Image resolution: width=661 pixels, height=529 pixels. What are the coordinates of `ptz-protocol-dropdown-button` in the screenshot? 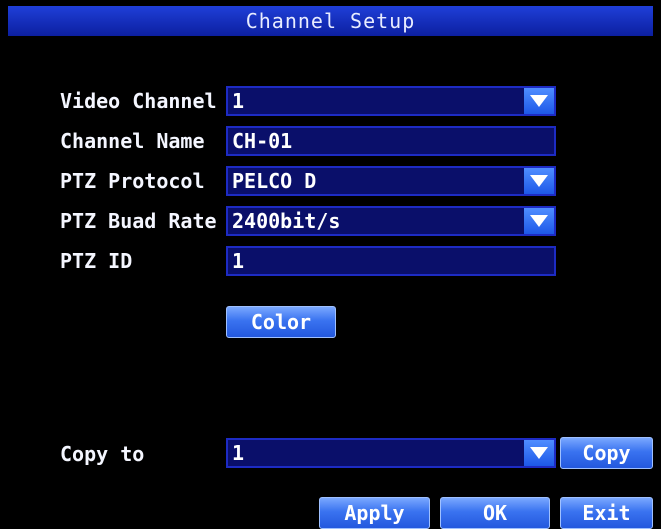 It's located at (538, 181).